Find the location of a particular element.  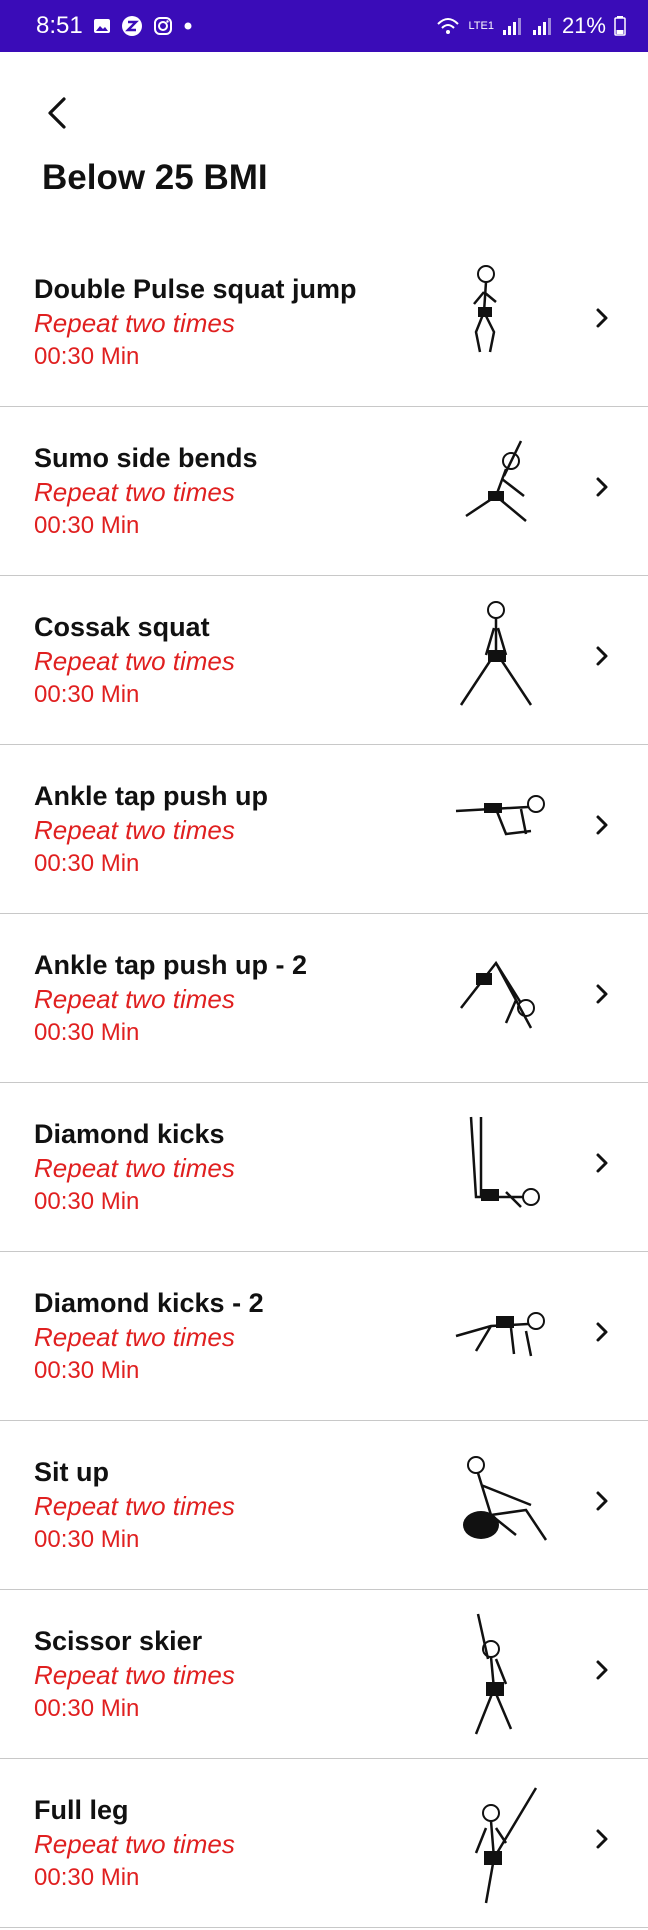

notification-dot-icon is located at coordinates (188, 26).